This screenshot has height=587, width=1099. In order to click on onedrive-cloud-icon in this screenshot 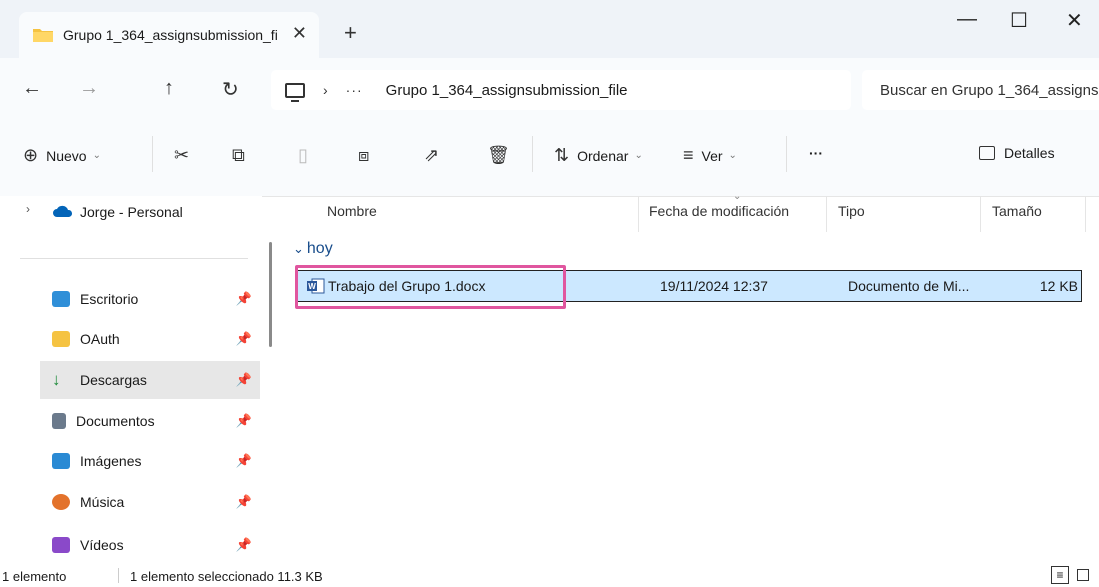, I will do `click(63, 211)`.